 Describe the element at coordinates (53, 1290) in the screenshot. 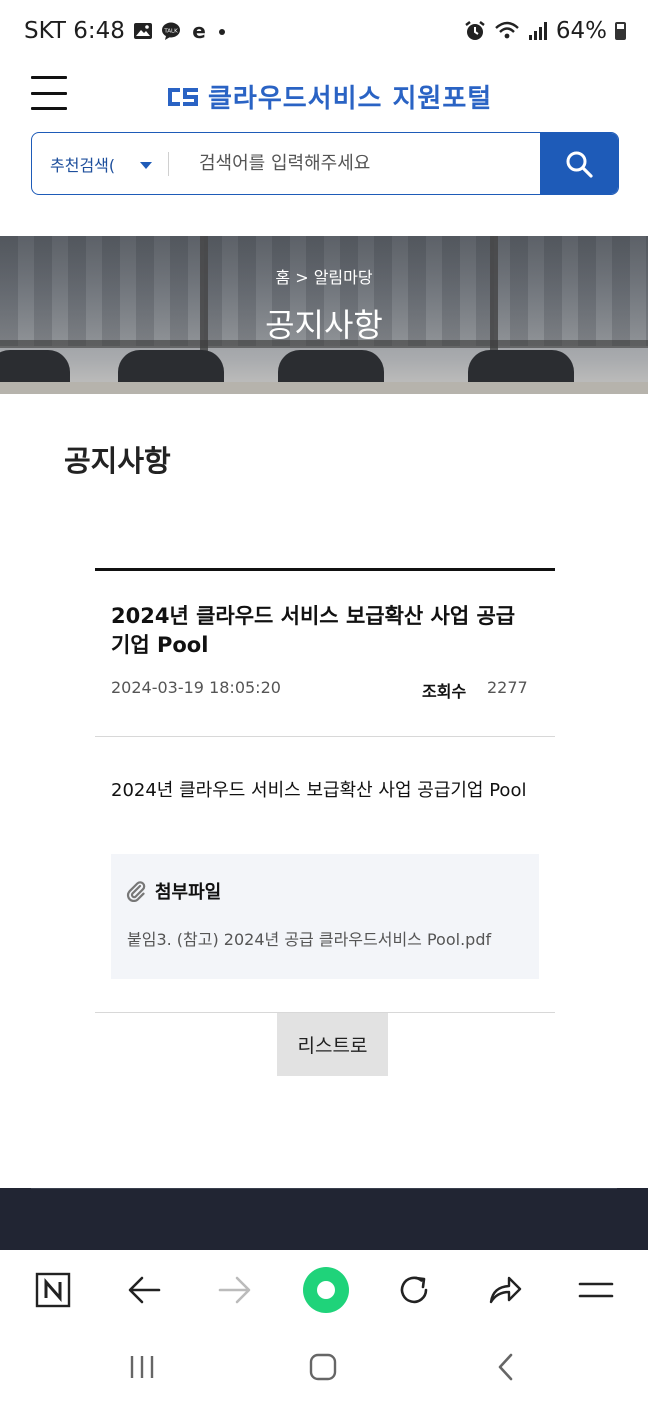

I see `naver-home-icon` at that location.